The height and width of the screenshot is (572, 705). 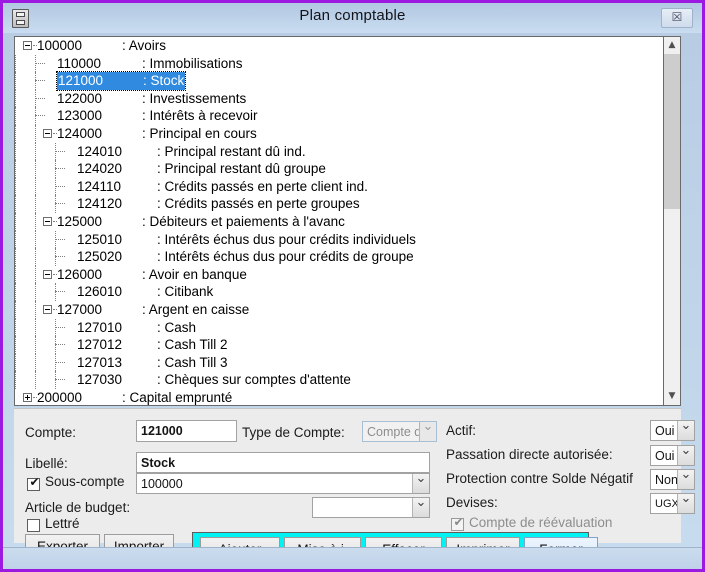 I want to click on tree-row: 124010: Principal restant dû ind., so click(x=339, y=151).